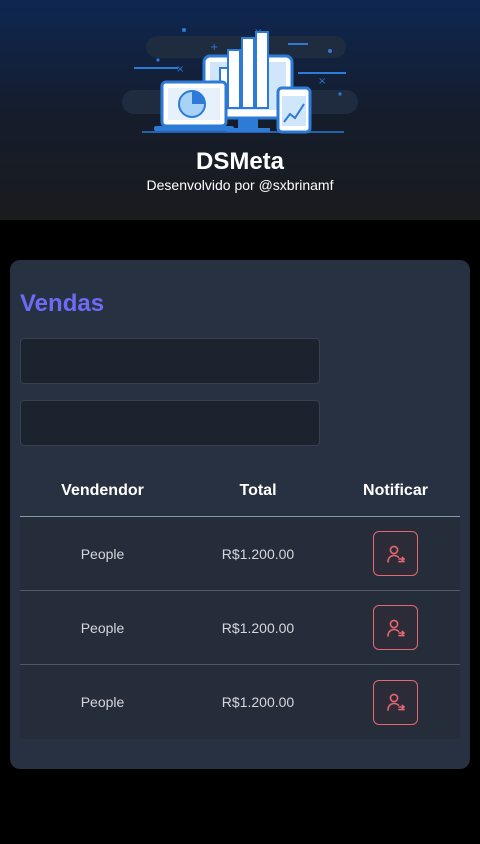 The image size is (480, 844). I want to click on column-header-seller: Vendendor, so click(102, 490).